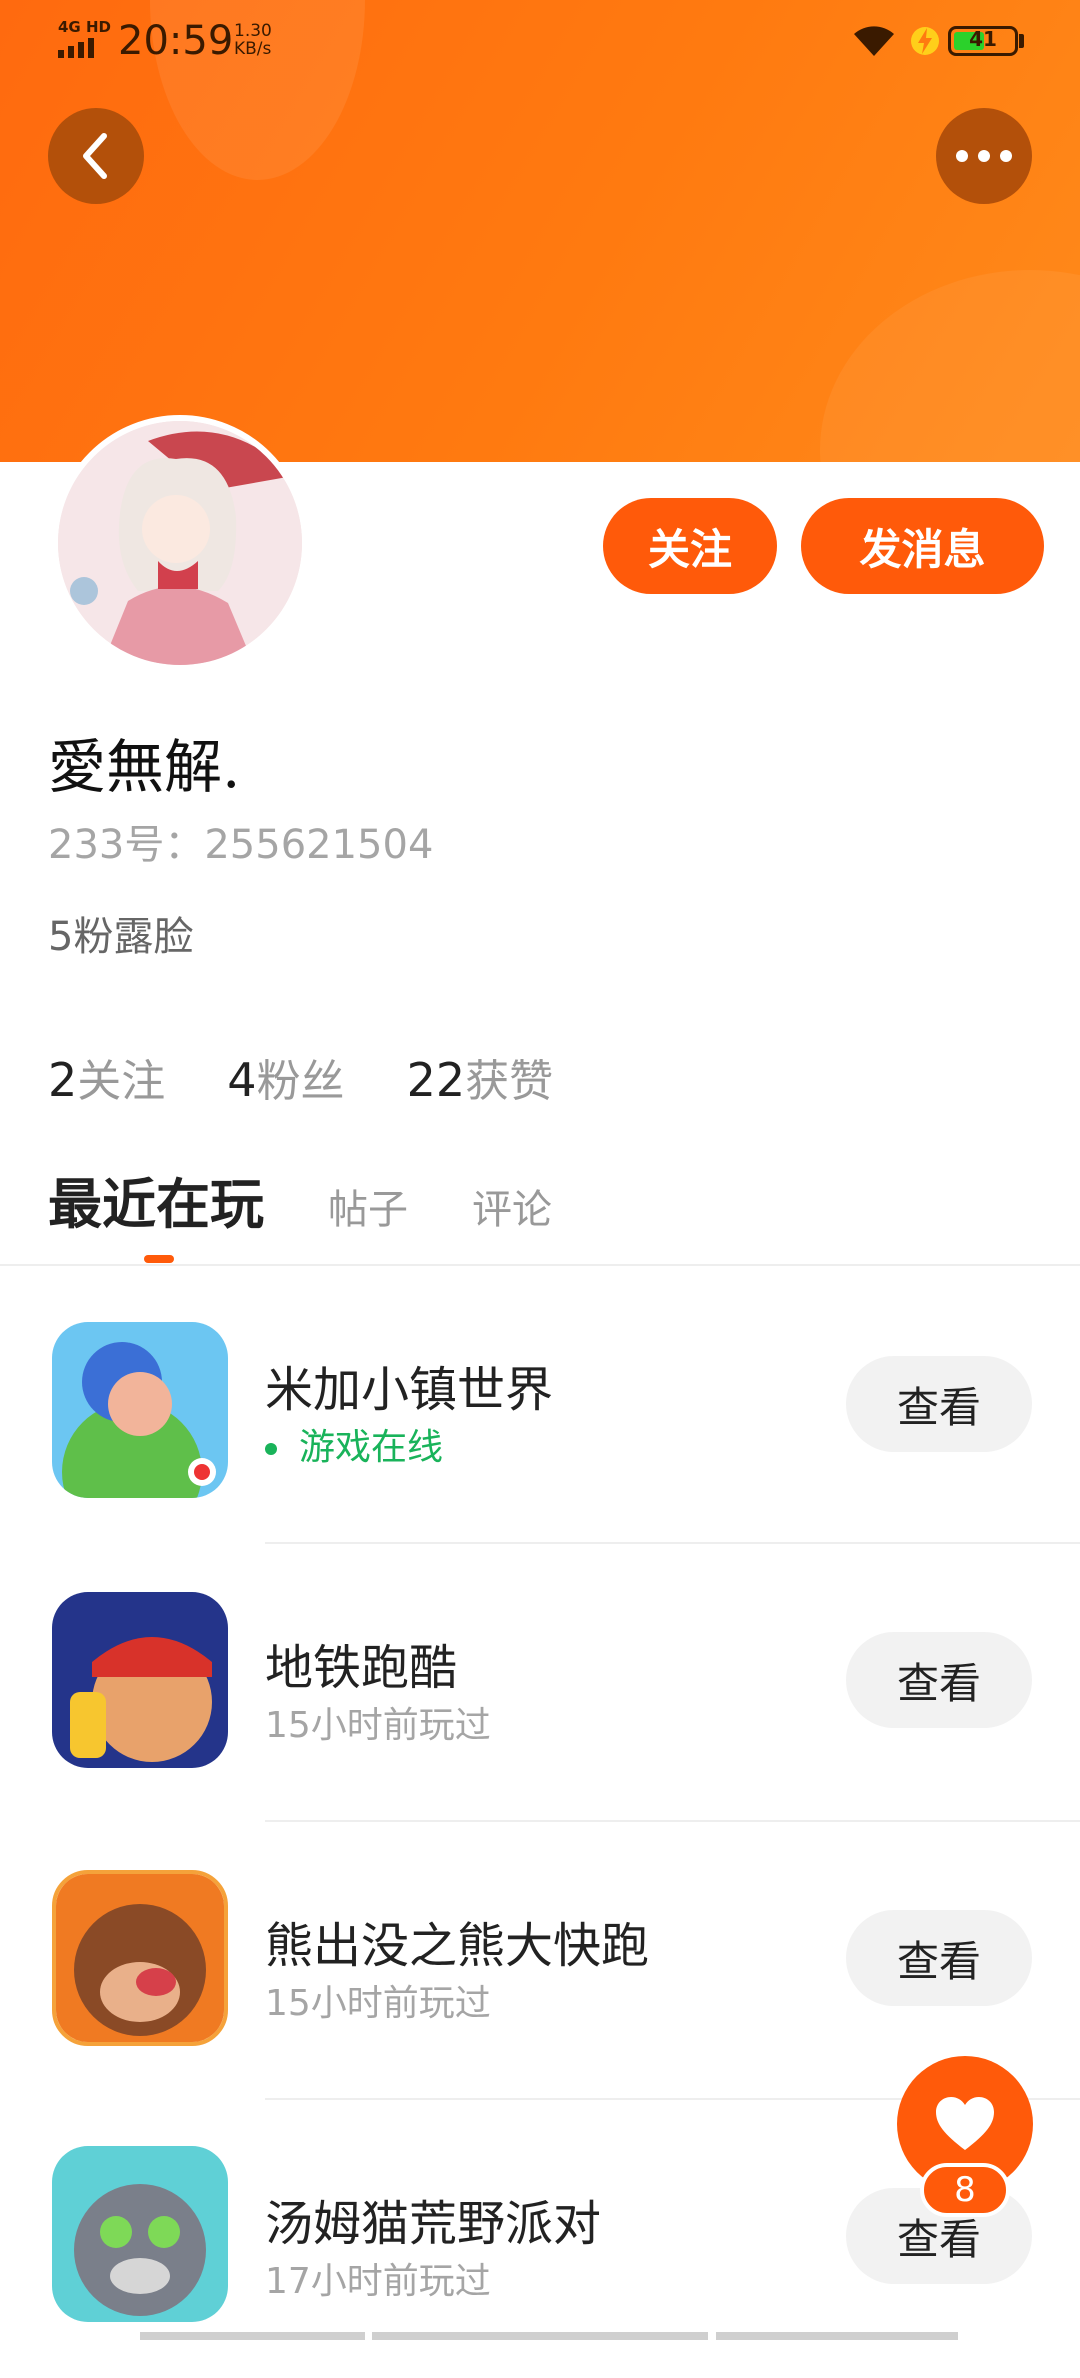  Describe the element at coordinates (874, 41) in the screenshot. I see `wifi-icon` at that location.